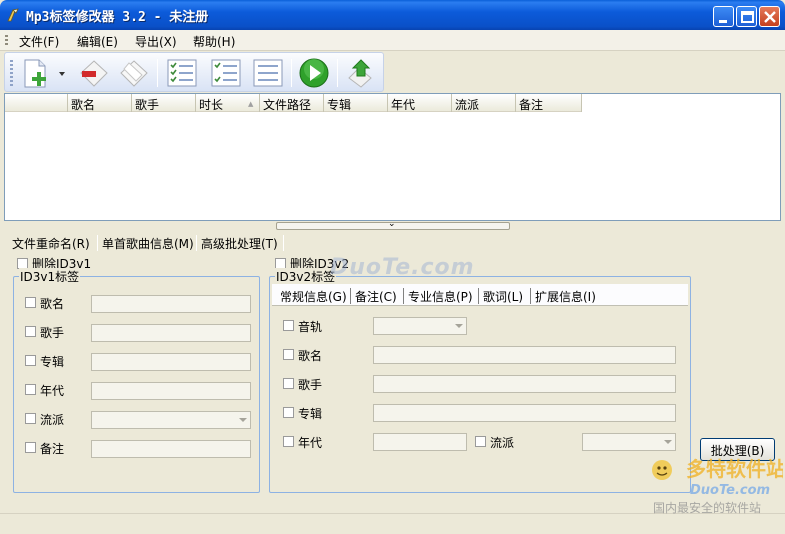  I want to click on play-icon, so click(314, 73).